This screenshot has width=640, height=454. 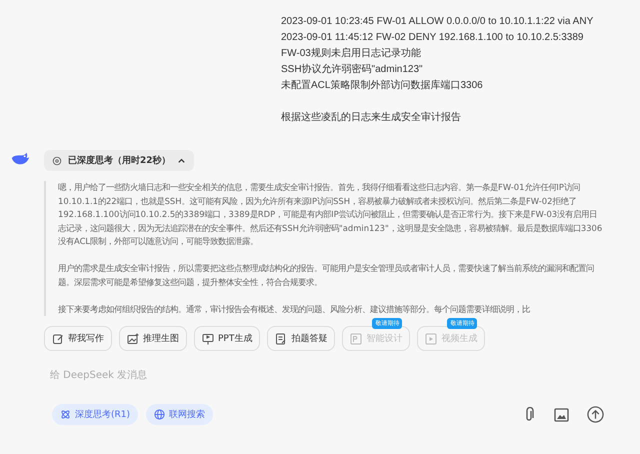 I want to click on message-line: 2023-09-01 10:23:45 FW-01 ALLOW 0.0.0.0/0 to 10.10.1.1:22 via ANY, so click(x=437, y=22).